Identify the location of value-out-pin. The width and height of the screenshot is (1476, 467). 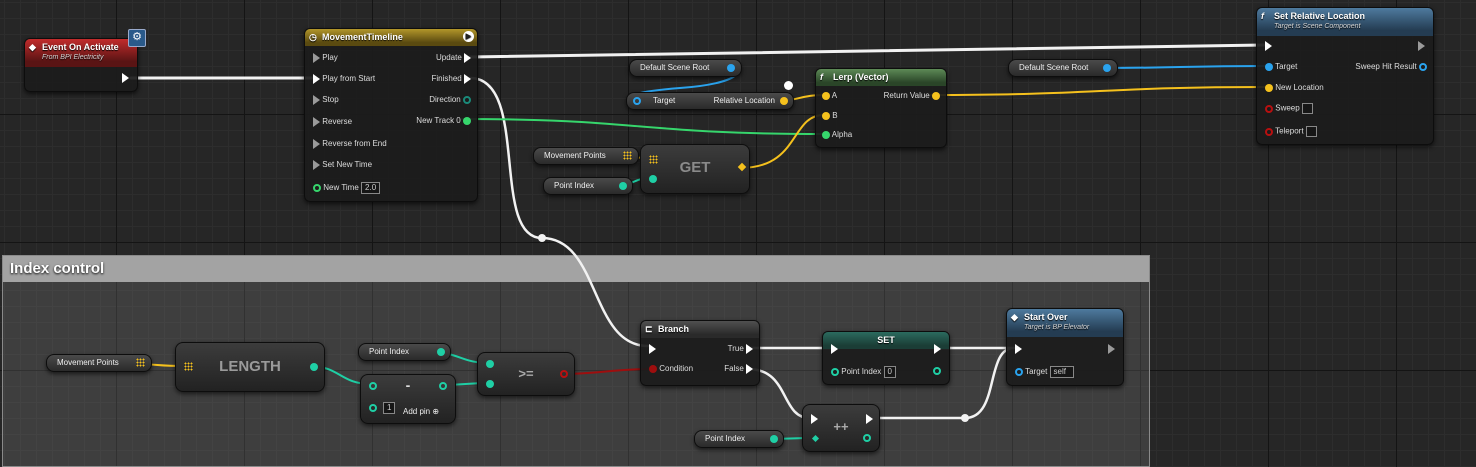
(937, 371).